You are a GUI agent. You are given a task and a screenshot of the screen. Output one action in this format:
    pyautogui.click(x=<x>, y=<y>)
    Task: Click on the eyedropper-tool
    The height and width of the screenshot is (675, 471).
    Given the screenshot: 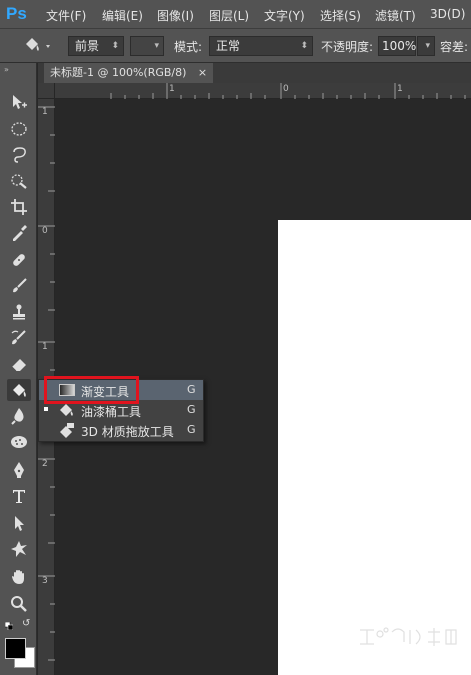 What is the action you would take?
    pyautogui.click(x=19, y=233)
    